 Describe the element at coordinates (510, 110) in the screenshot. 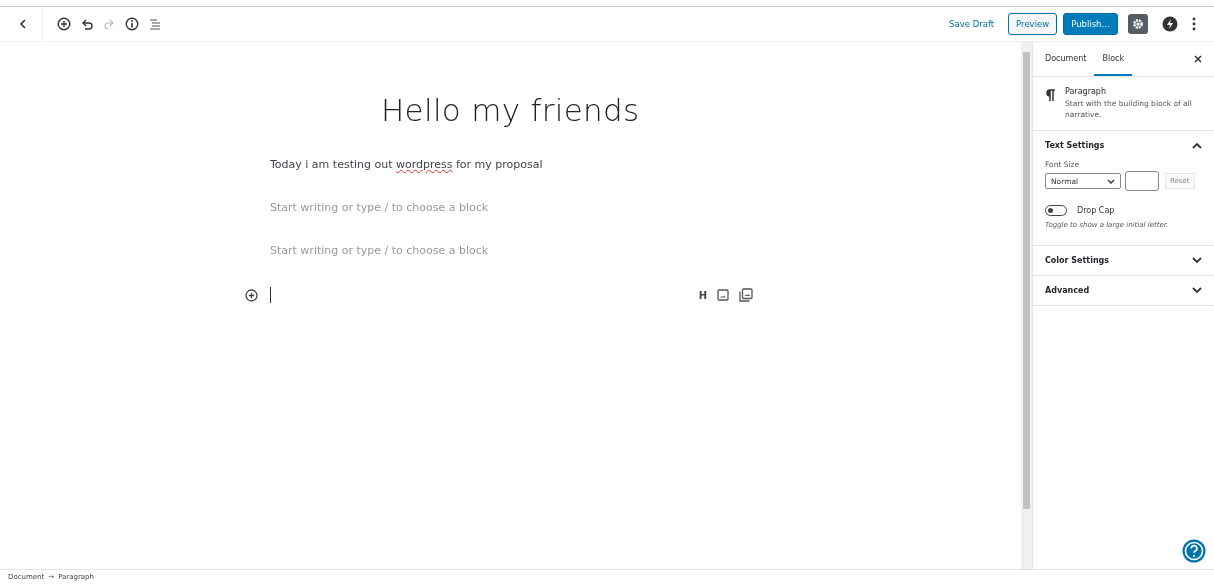

I see `post-title: Hello my friends` at that location.